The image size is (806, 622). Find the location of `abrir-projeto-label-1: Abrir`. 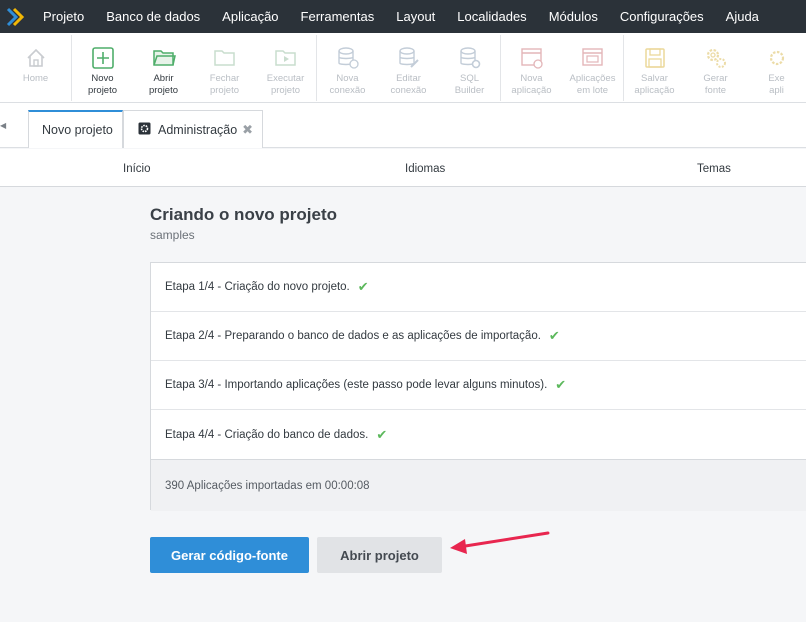

abrir-projeto-label-1: Abrir is located at coordinates (163, 78).